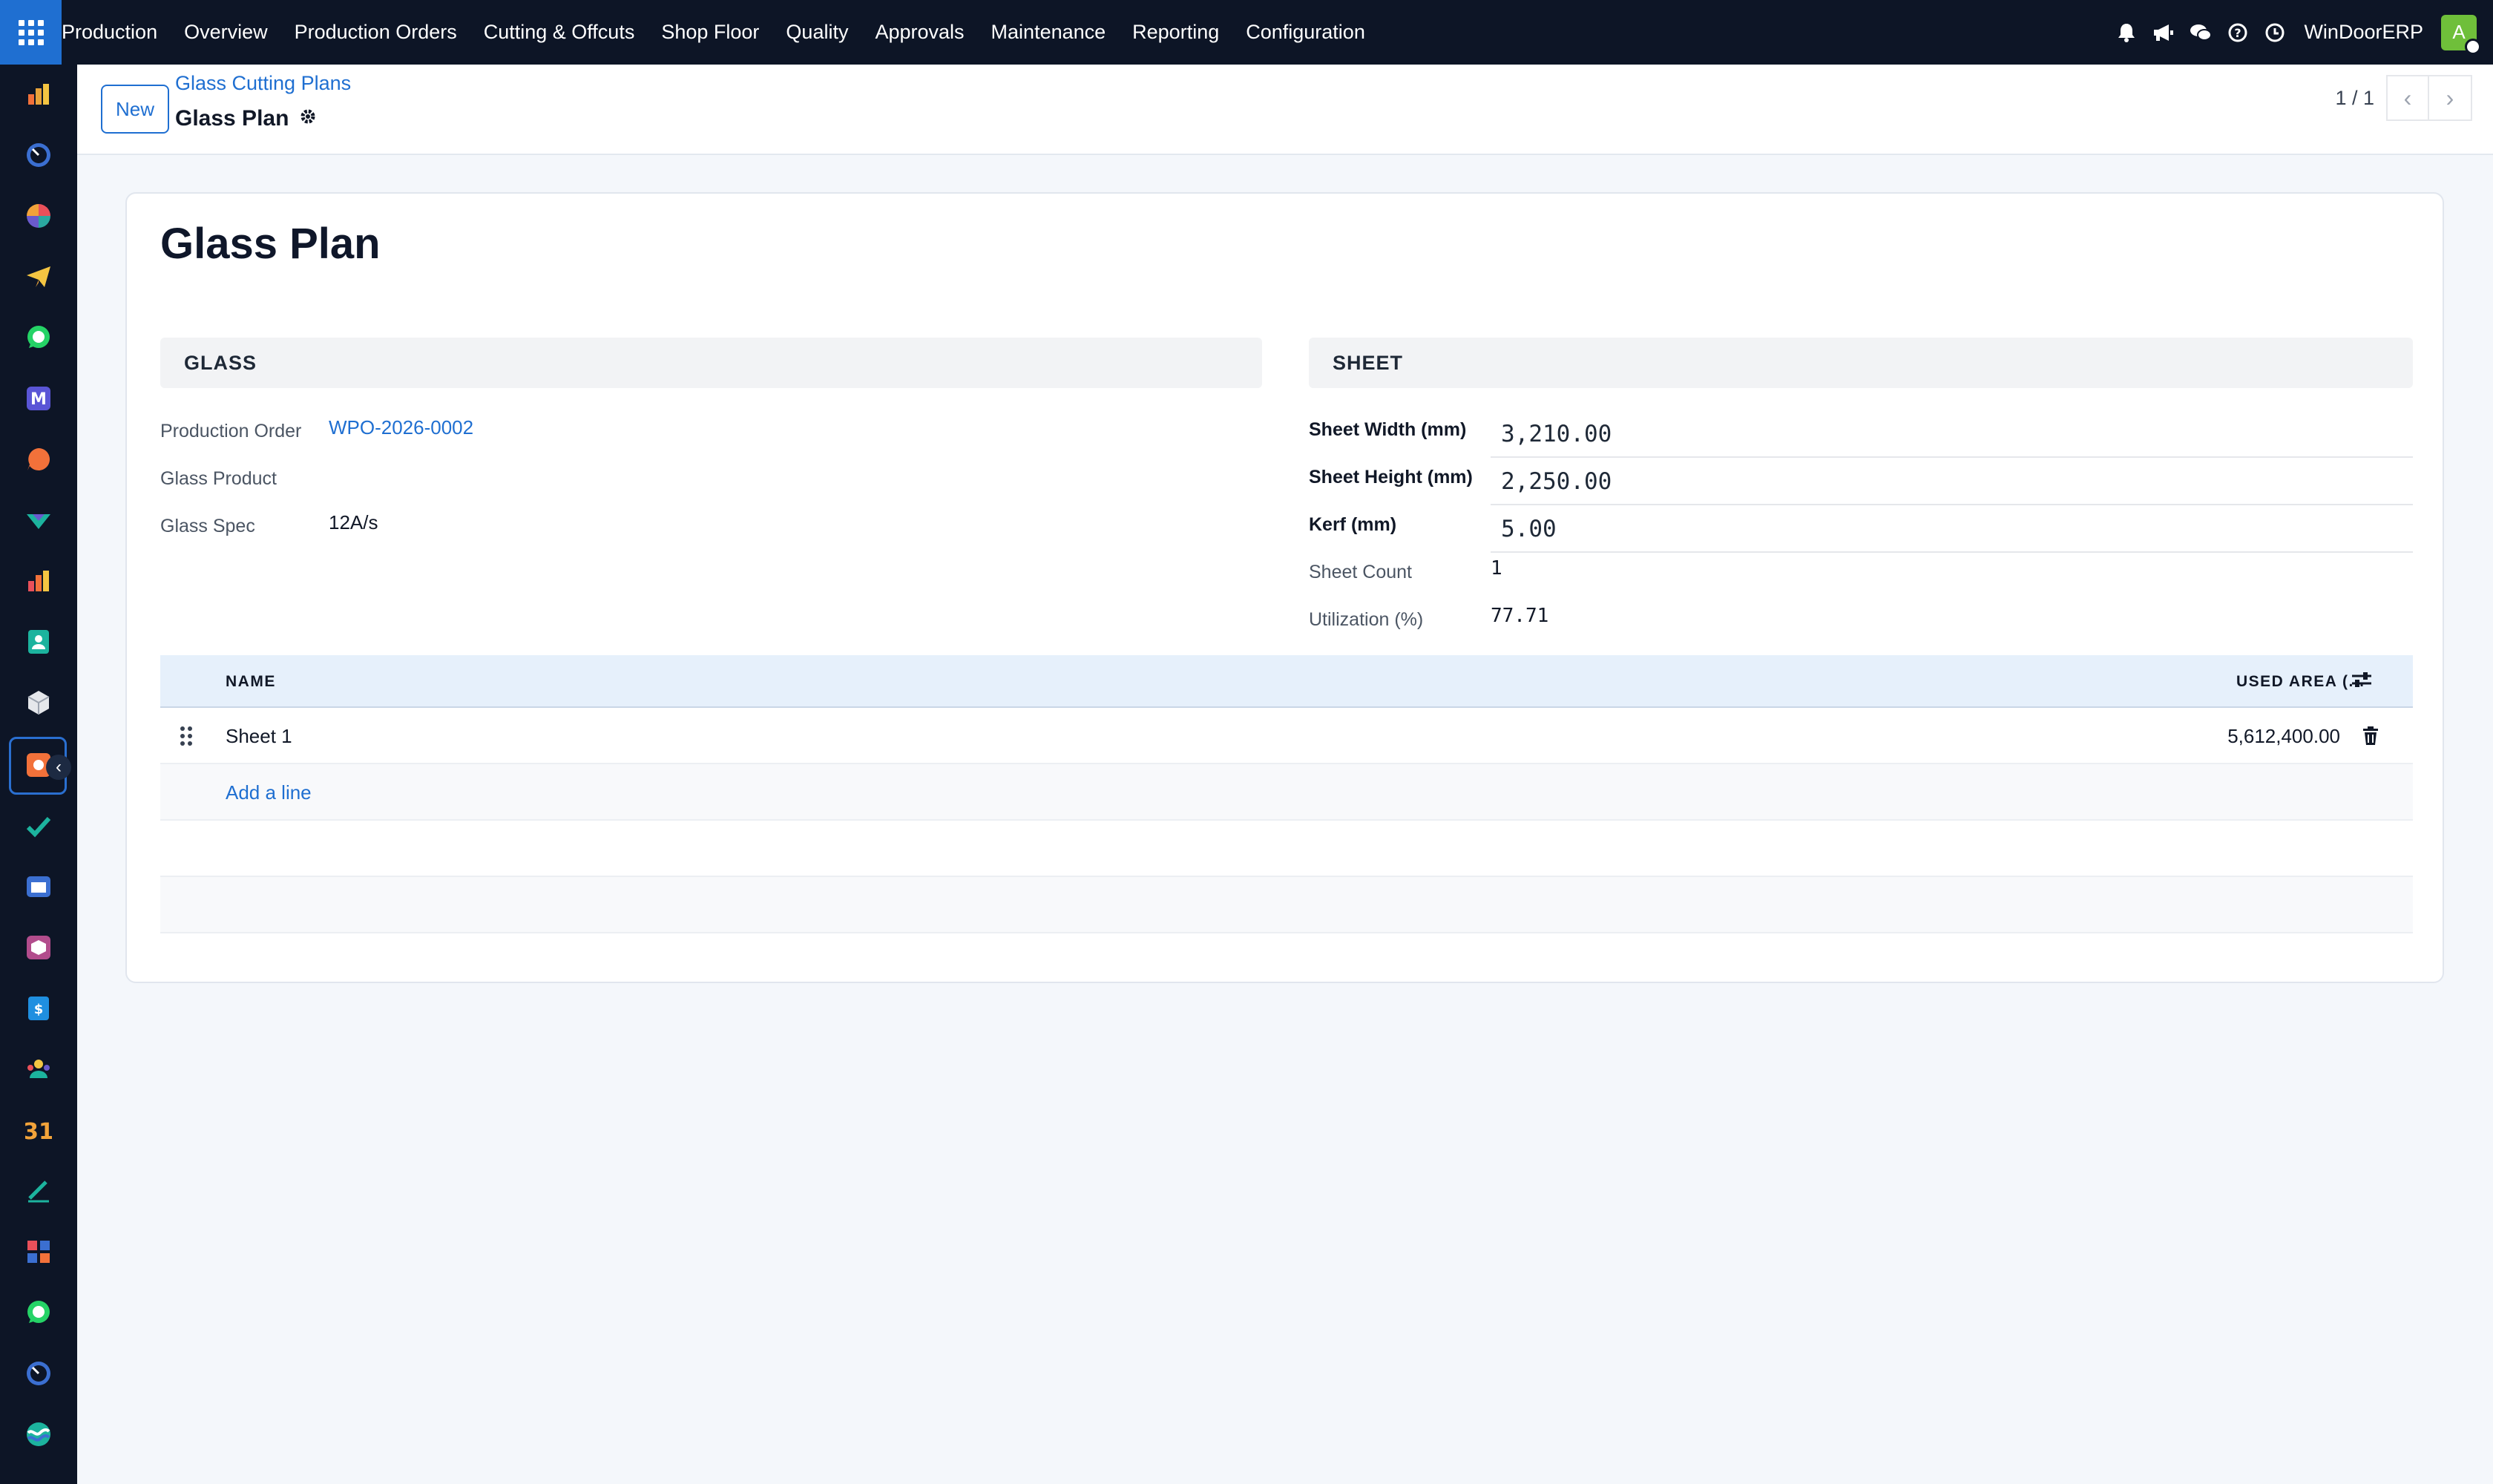 The image size is (2493, 1484). I want to click on utilization-value: 77.71, so click(1520, 616).